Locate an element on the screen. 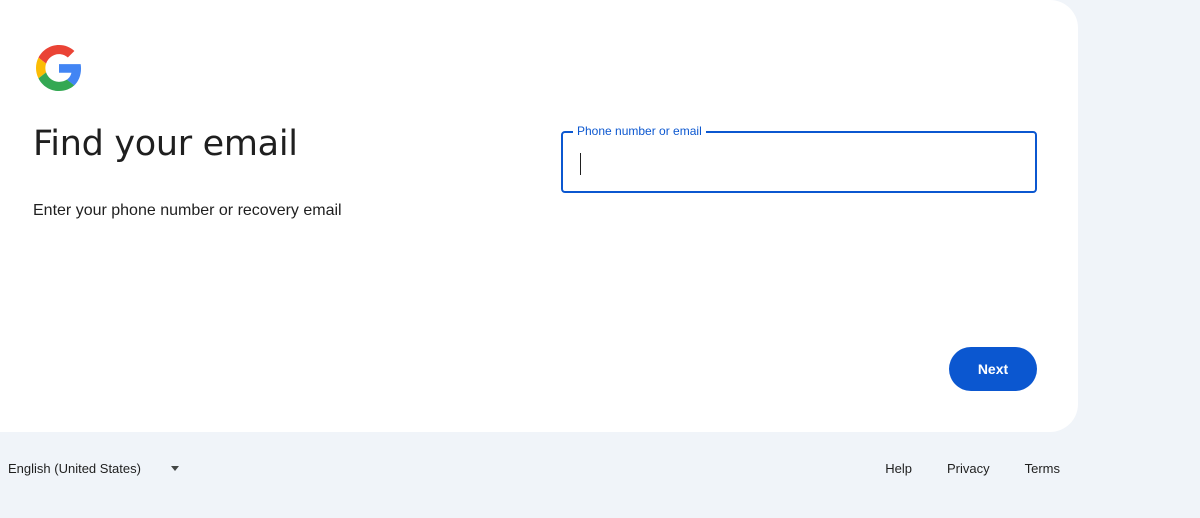 This screenshot has width=1200, height=518. help-link: Help is located at coordinates (898, 468).